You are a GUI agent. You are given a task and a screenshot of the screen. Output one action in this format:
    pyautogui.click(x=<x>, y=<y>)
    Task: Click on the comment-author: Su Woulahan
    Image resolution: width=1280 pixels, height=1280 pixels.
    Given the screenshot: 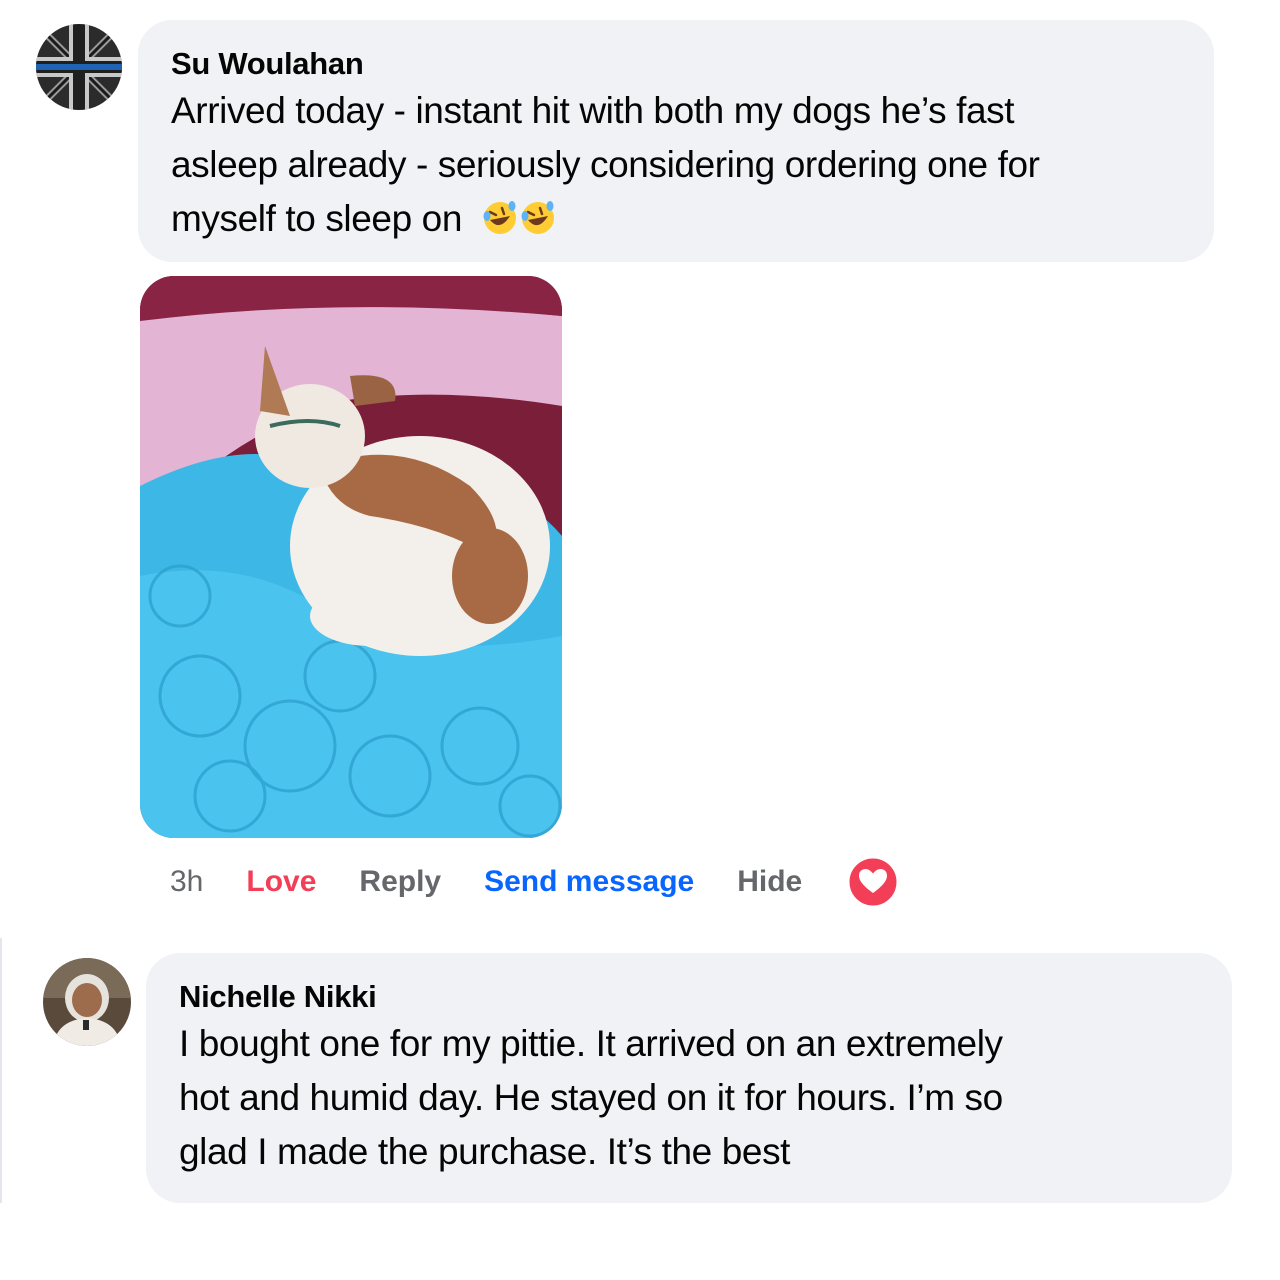 What is the action you would take?
    pyautogui.click(x=692, y=64)
    